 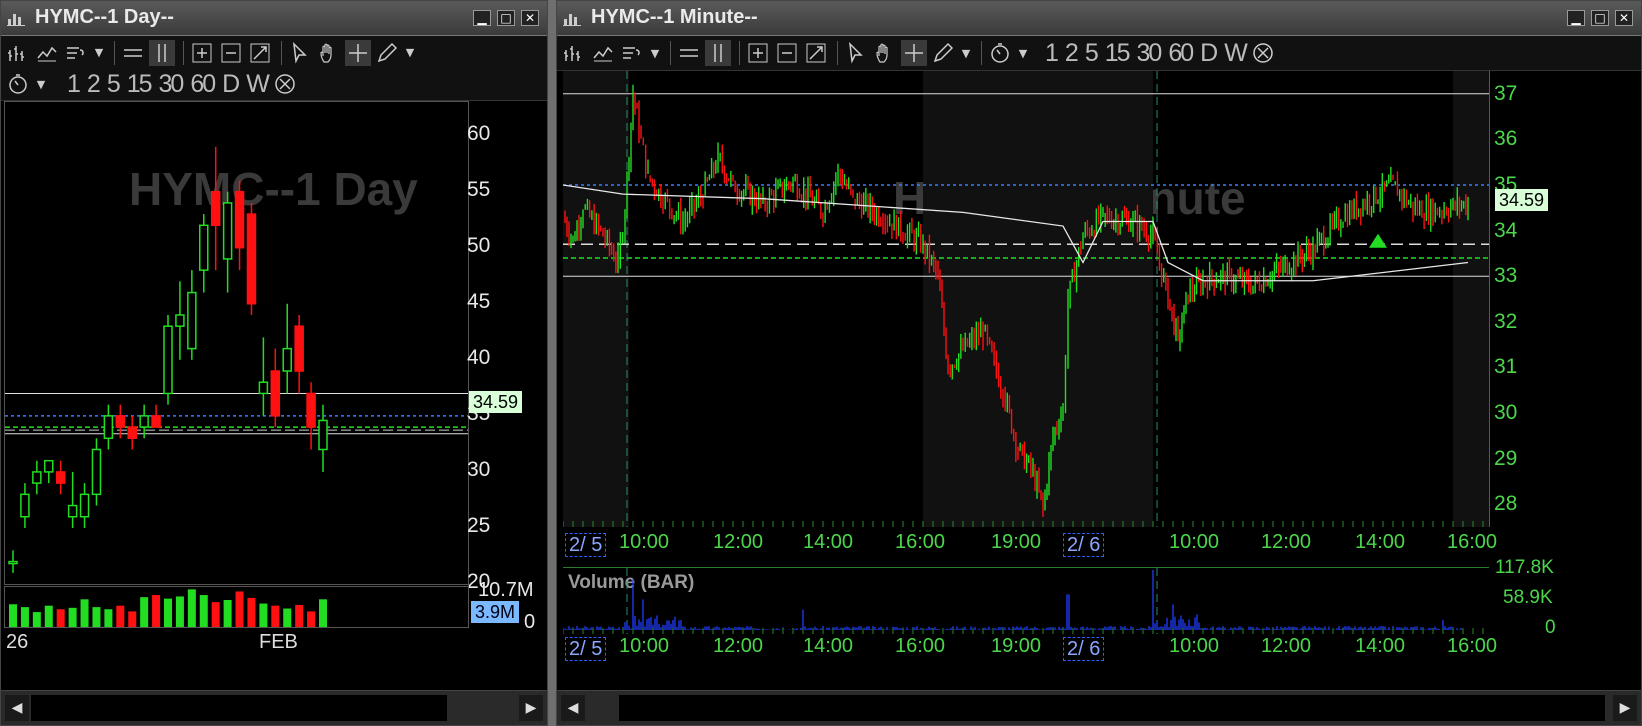 What do you see at coordinates (1016, 646) in the screenshot?
I see `minute-x-label: 19:00` at bounding box center [1016, 646].